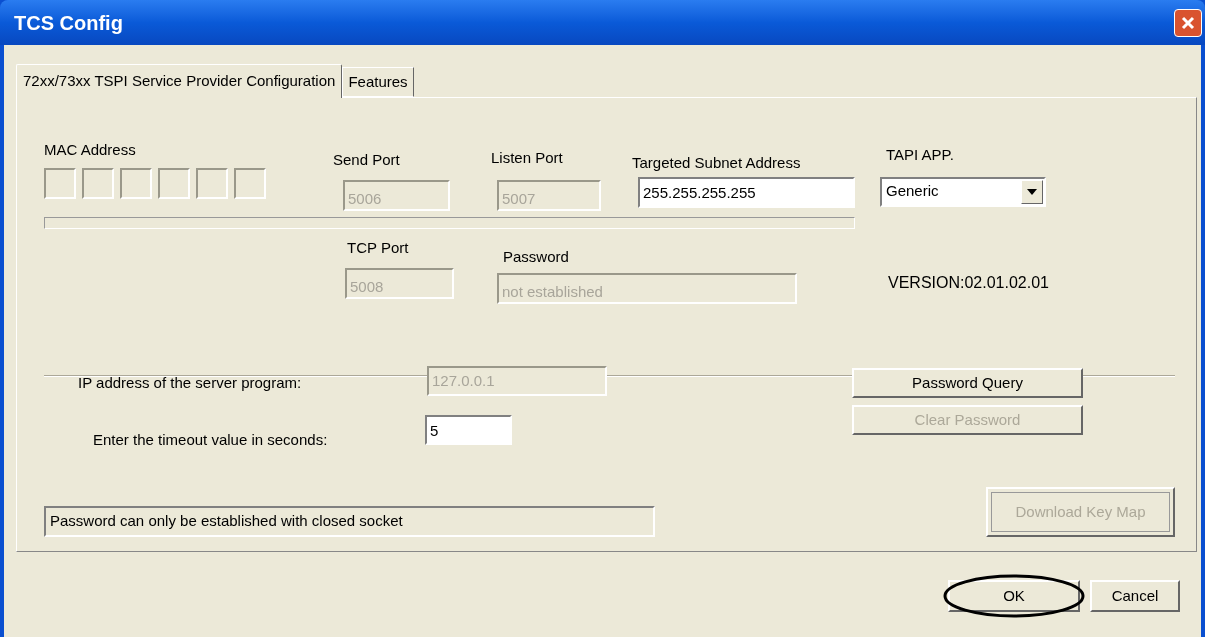 The image size is (1205, 637). I want to click on tab: Features, so click(378, 82).